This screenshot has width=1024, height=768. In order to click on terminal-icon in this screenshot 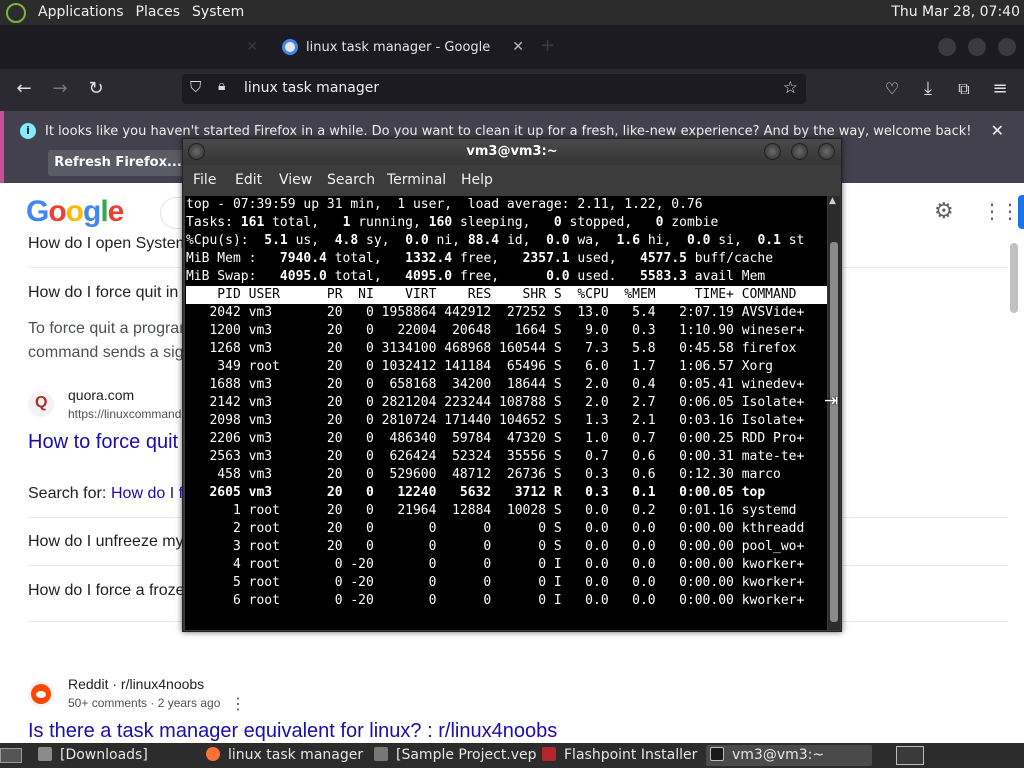, I will do `click(717, 754)`.